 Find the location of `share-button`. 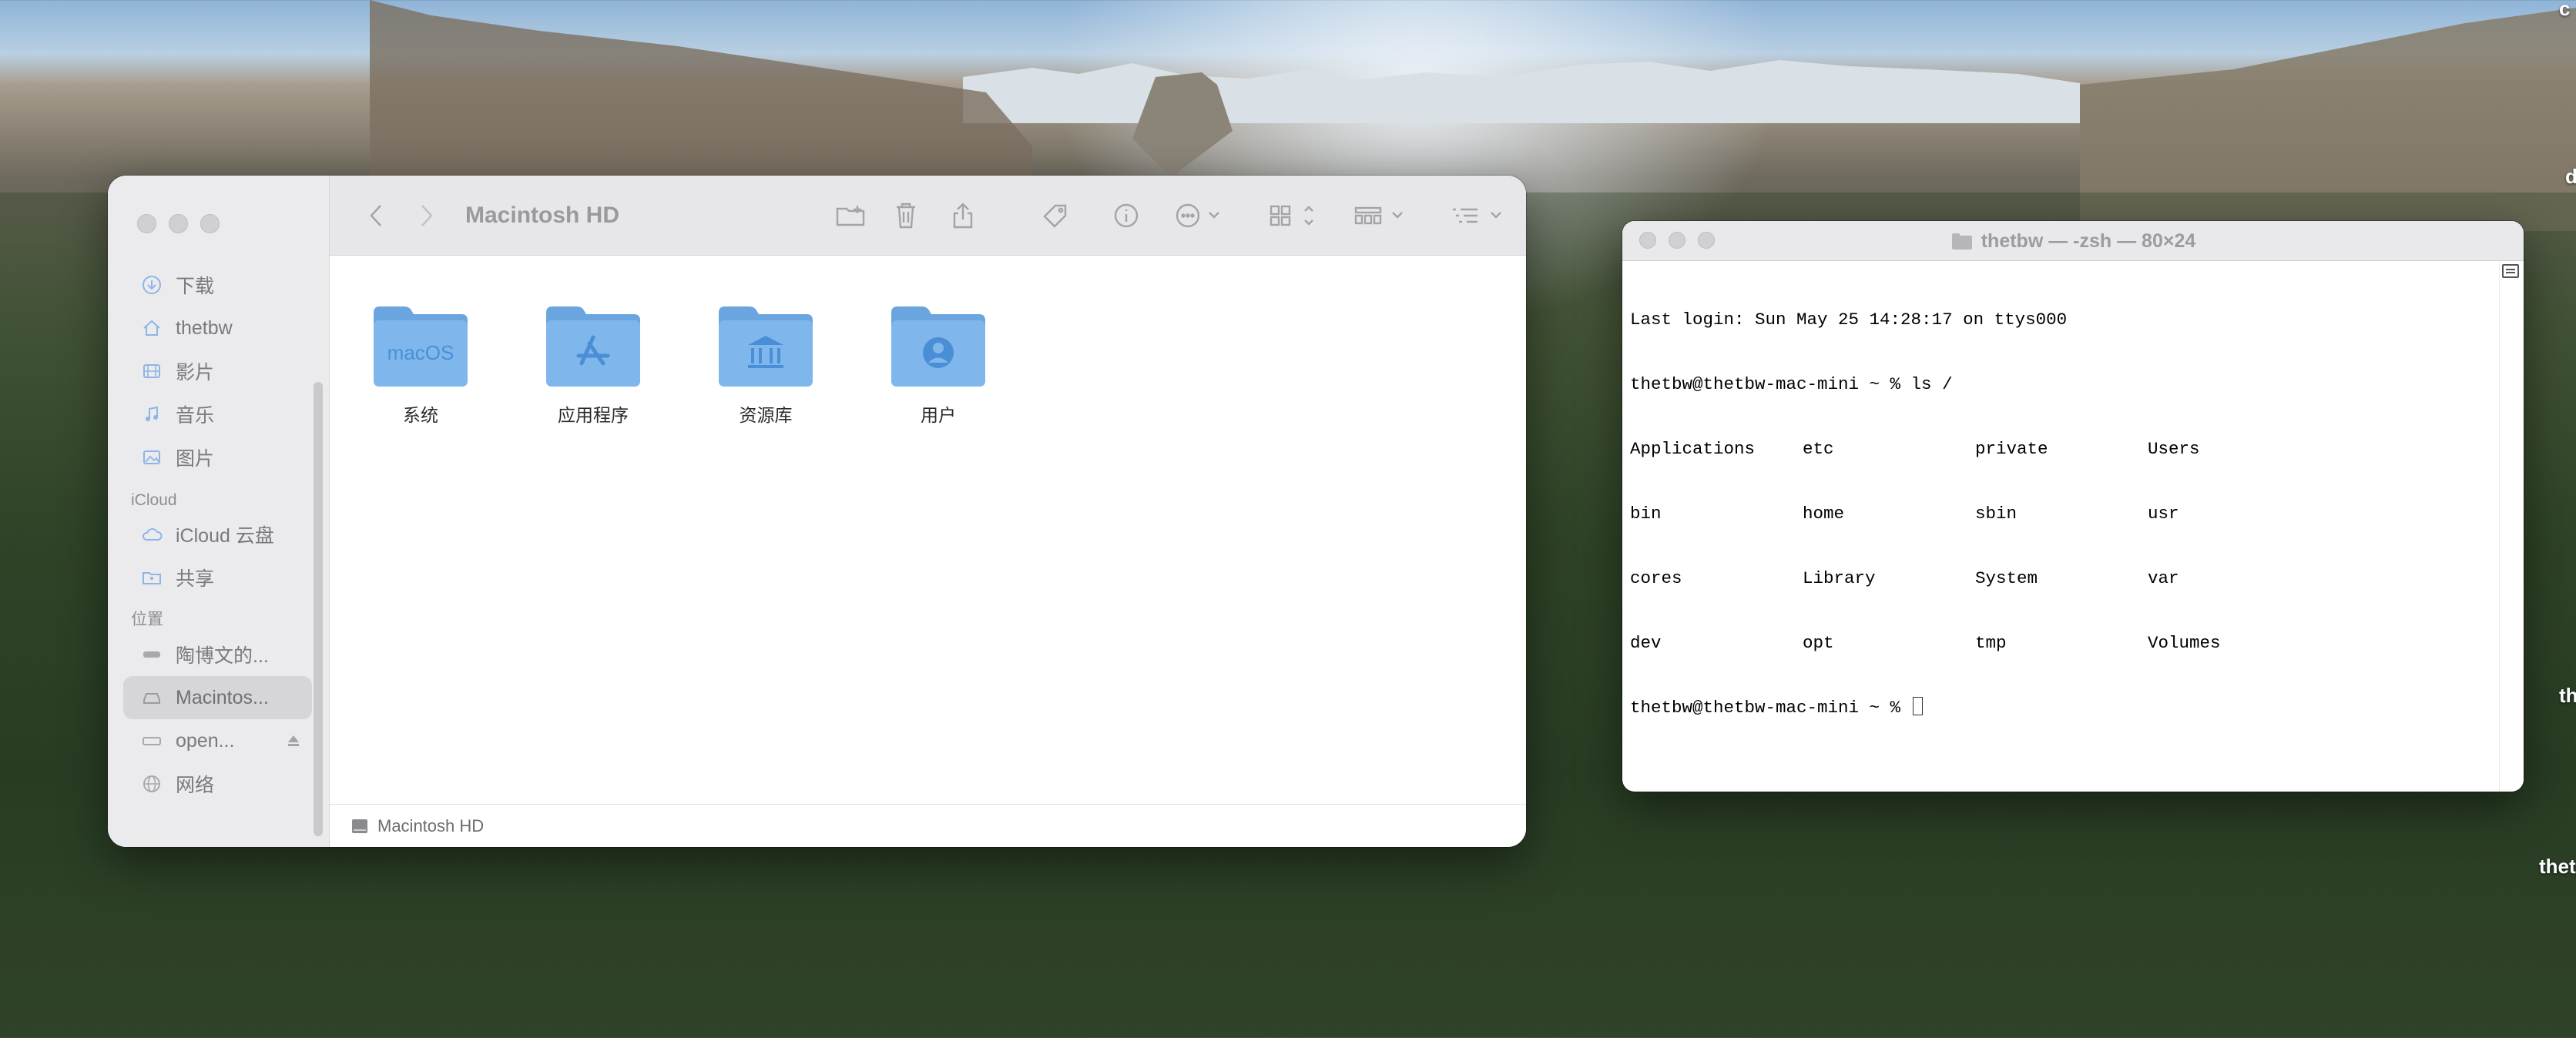

share-button is located at coordinates (963, 216).